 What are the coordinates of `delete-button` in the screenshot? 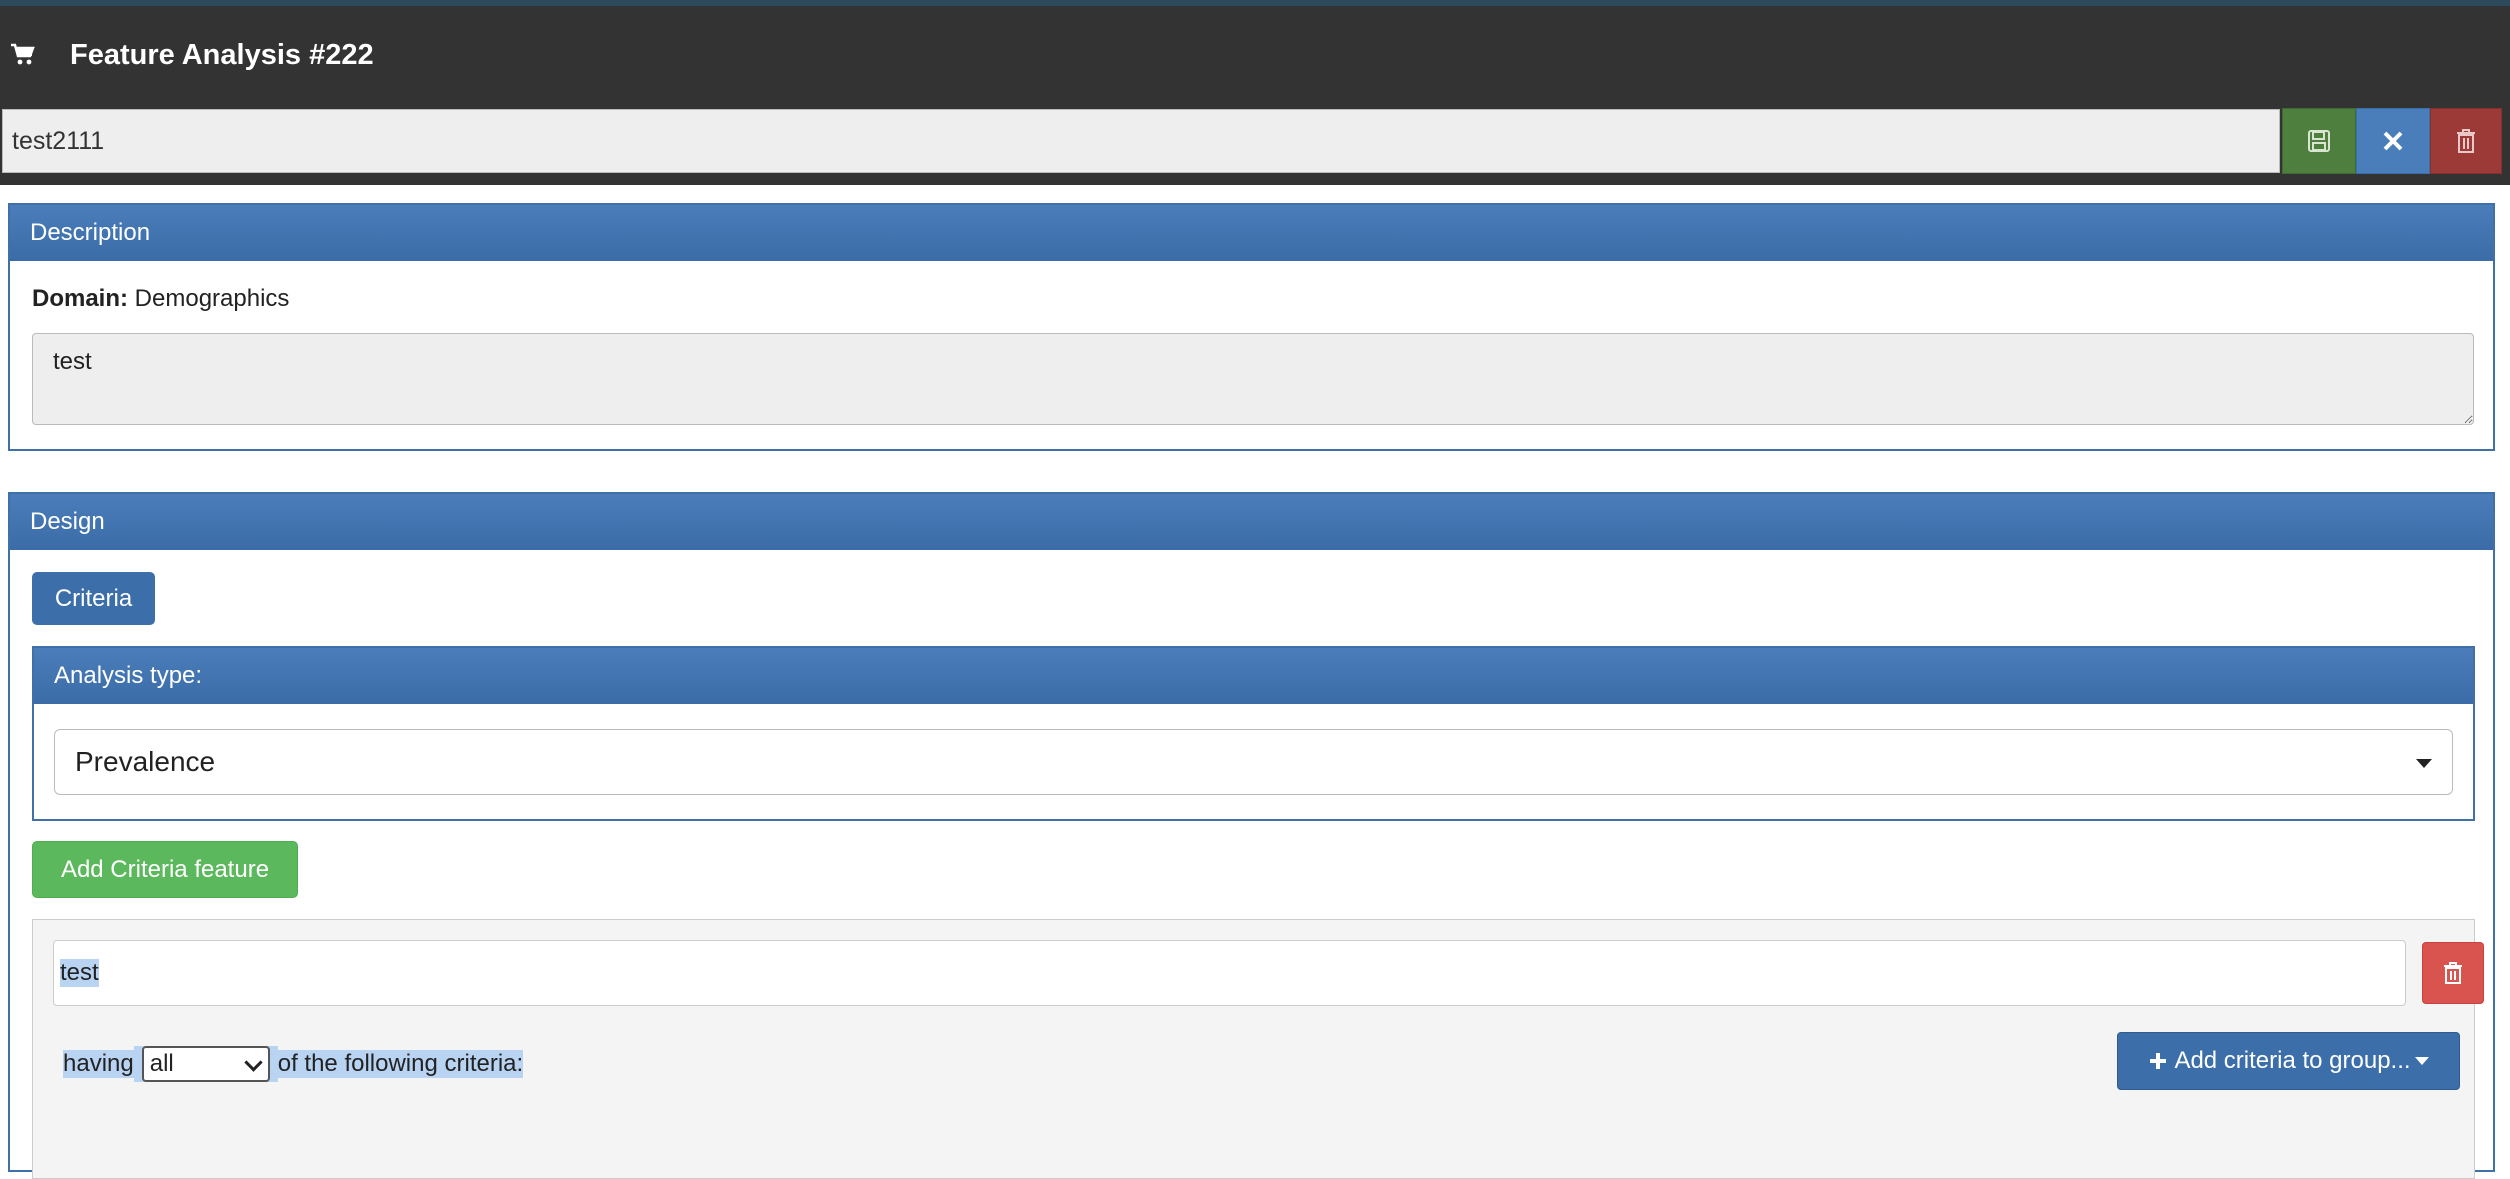 It's located at (2466, 141).